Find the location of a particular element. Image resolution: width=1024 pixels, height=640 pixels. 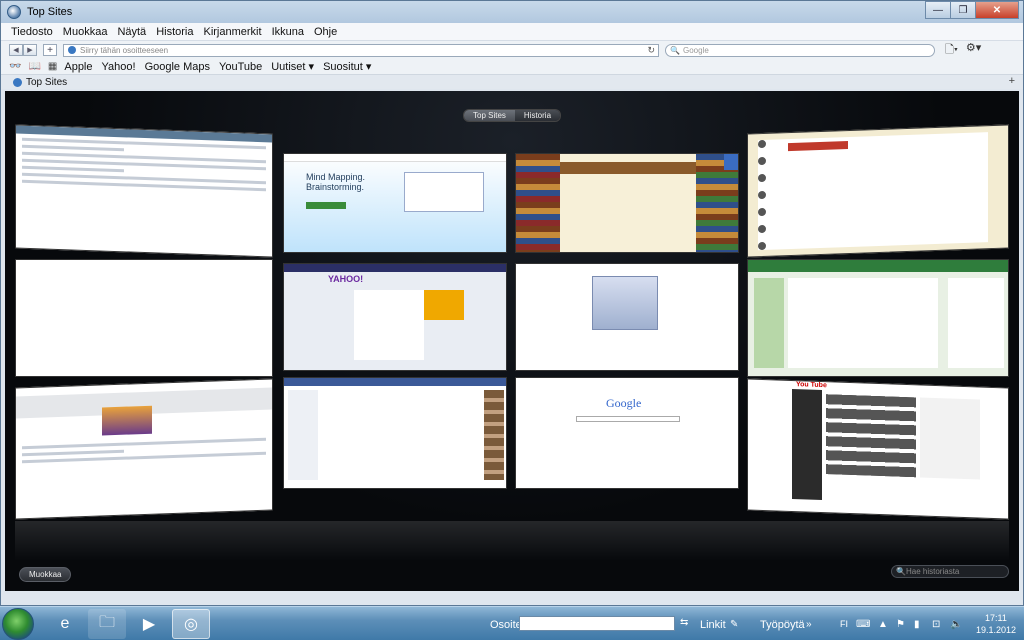

grid-reflection is located at coordinates (512, 541).